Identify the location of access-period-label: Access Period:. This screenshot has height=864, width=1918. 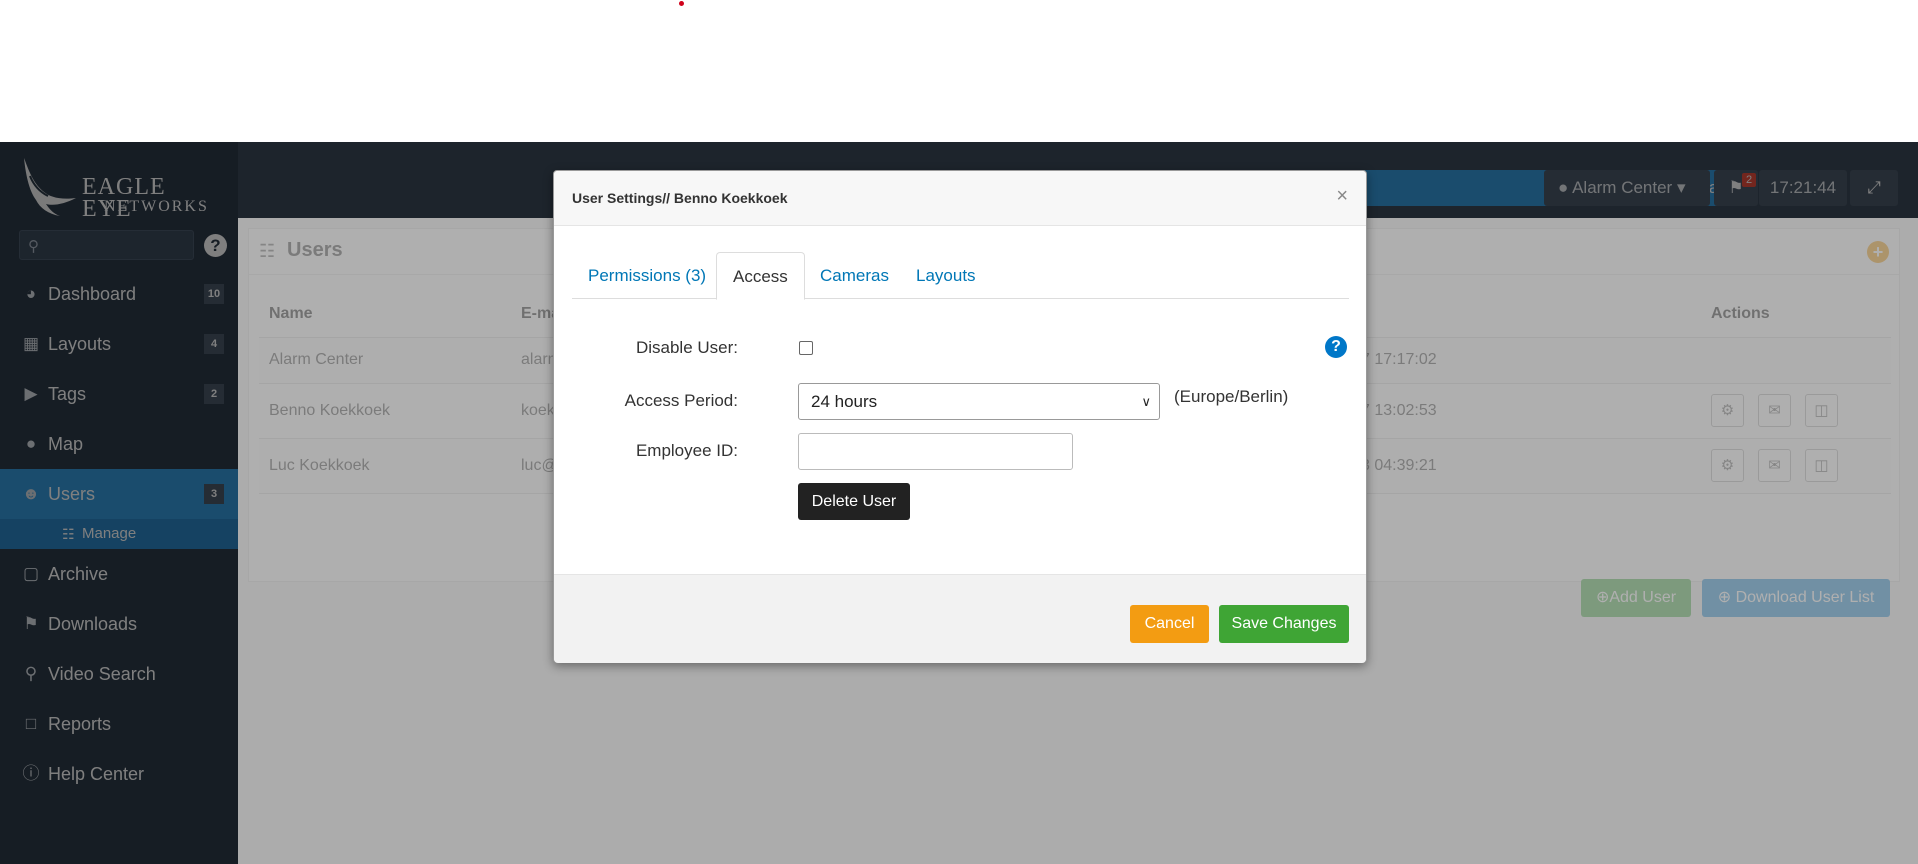
(681, 400).